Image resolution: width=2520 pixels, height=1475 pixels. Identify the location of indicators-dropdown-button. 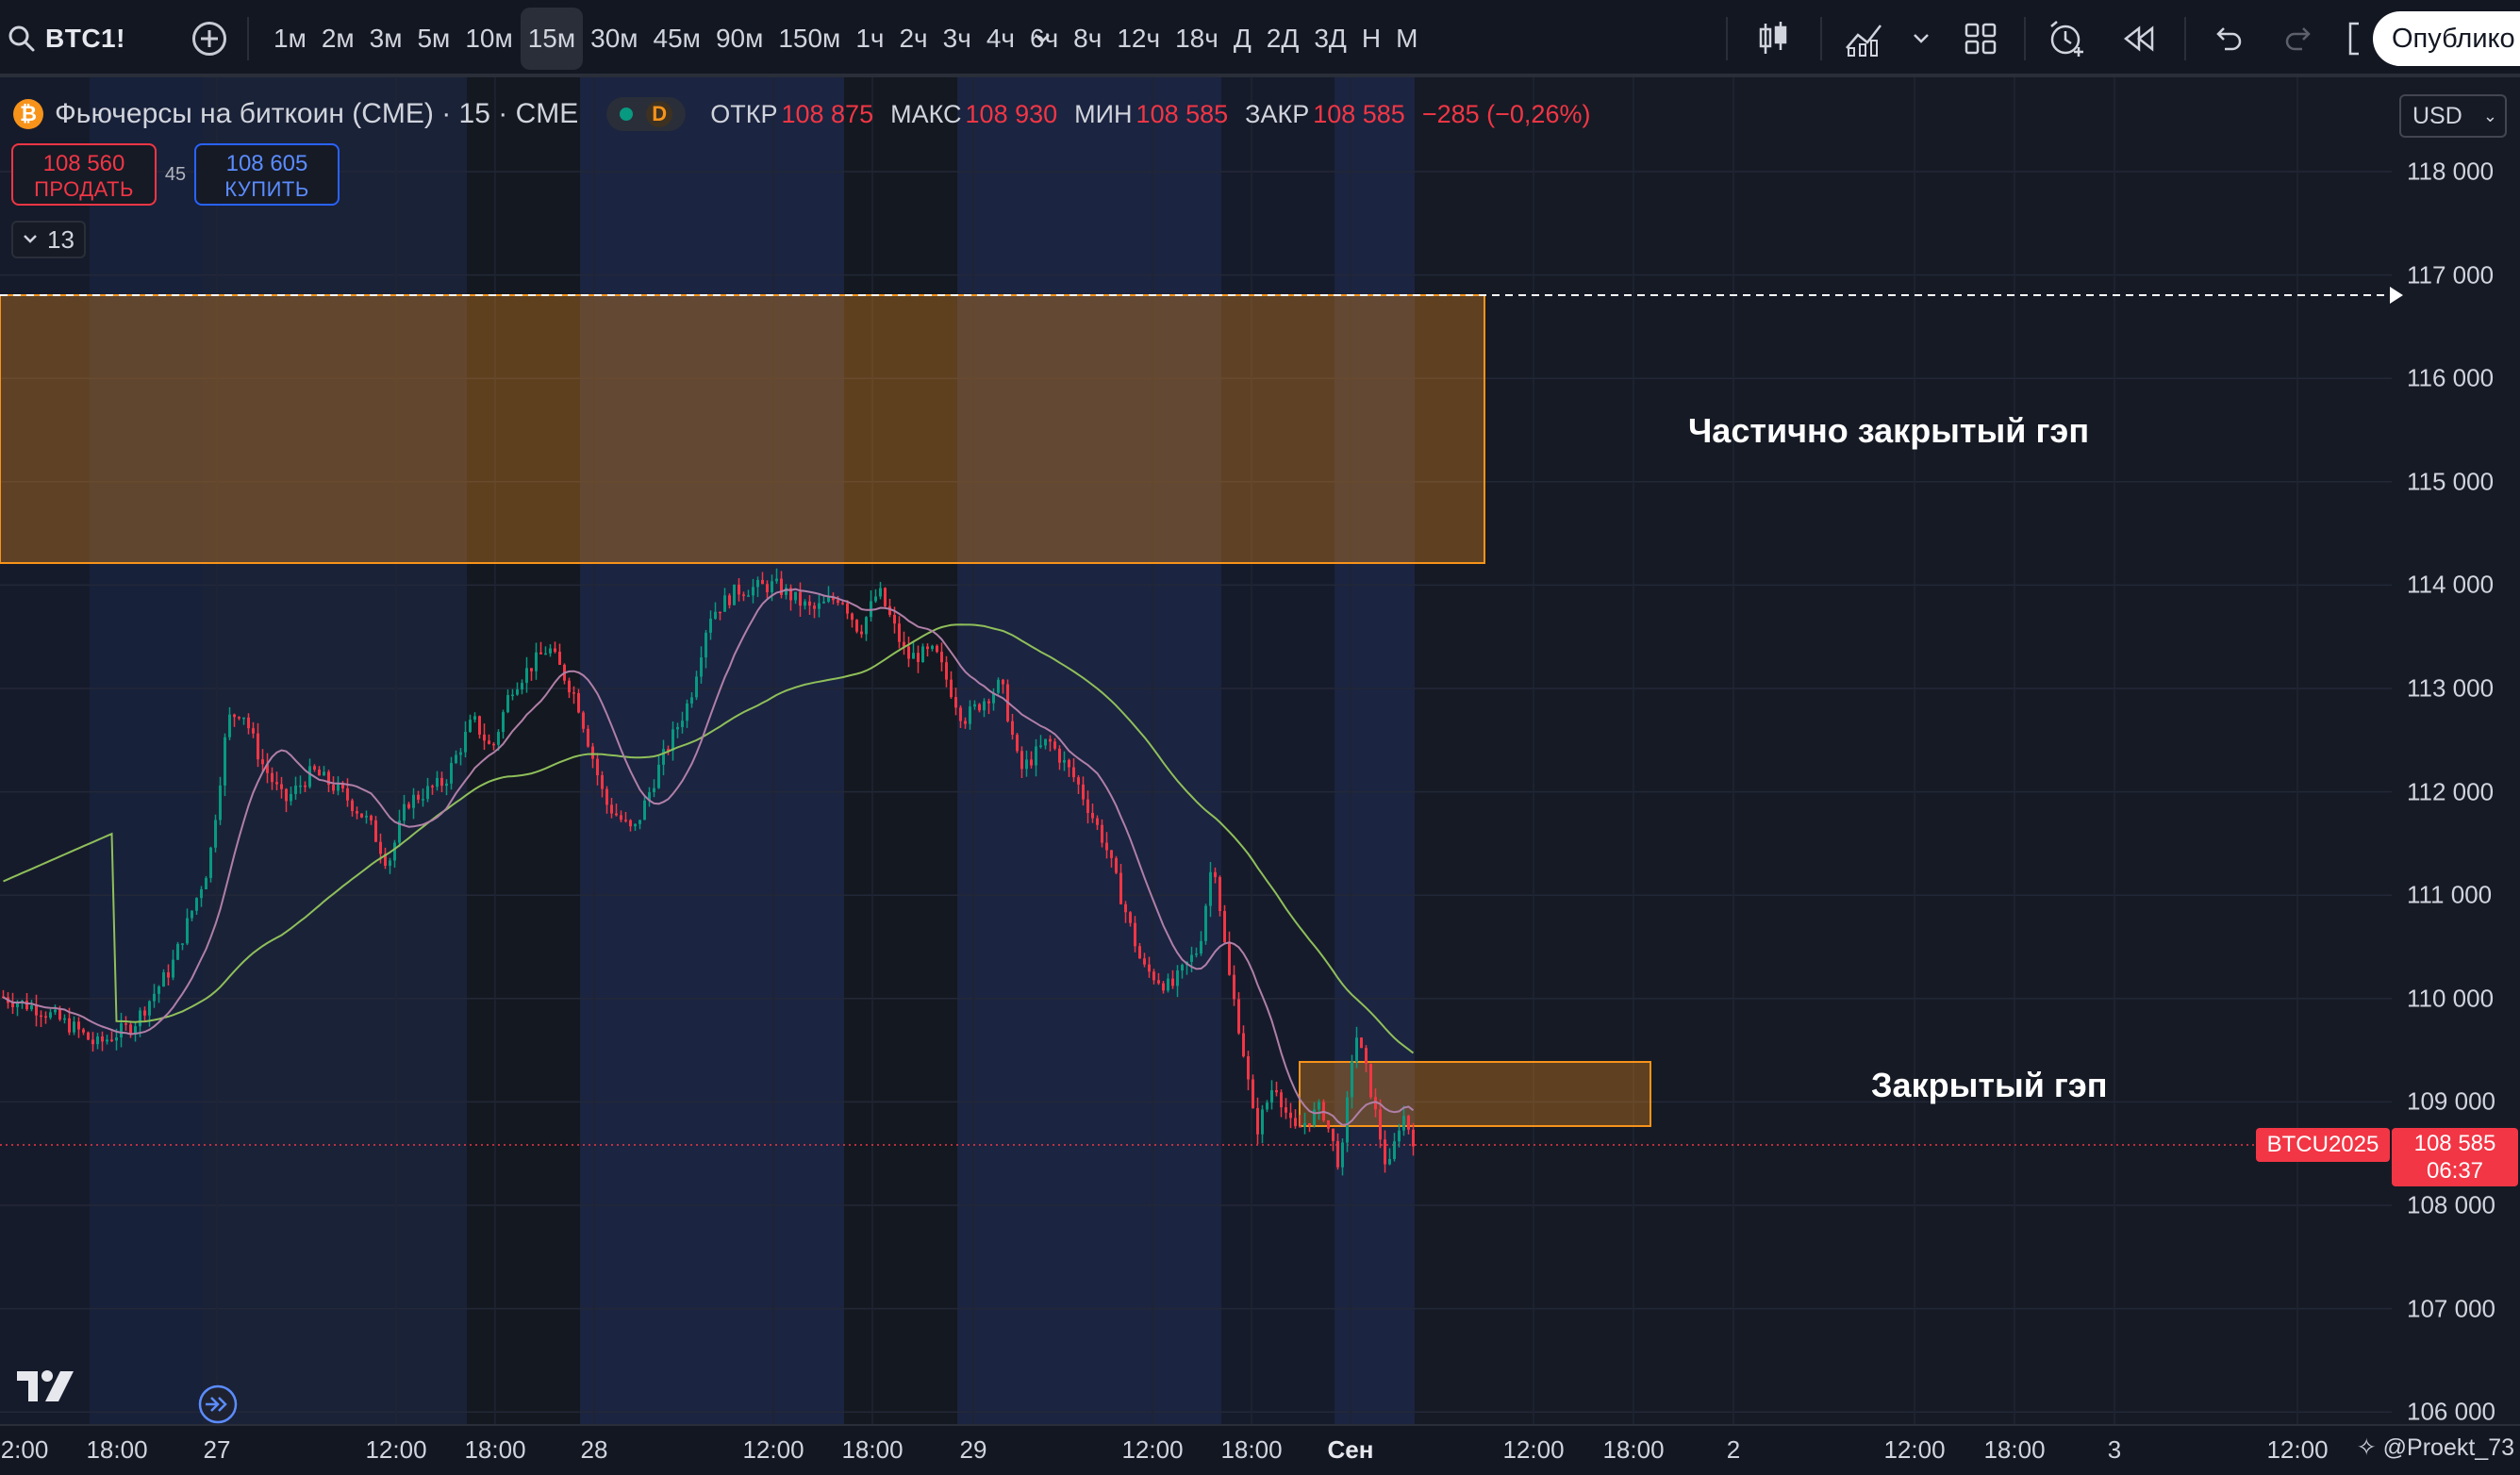
(1921, 38).